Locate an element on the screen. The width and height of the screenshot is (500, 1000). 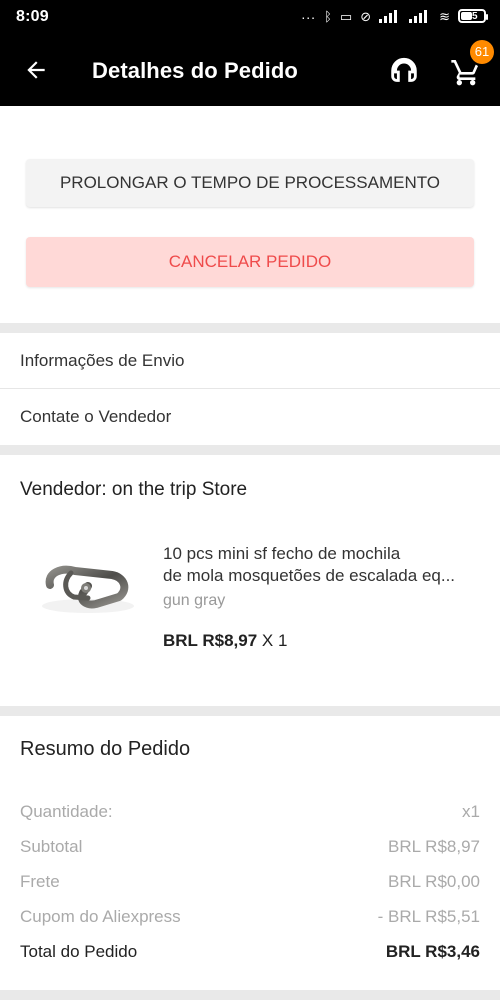
summary-row-shipping: Frete BRL R$0,00 is located at coordinates (250, 884).